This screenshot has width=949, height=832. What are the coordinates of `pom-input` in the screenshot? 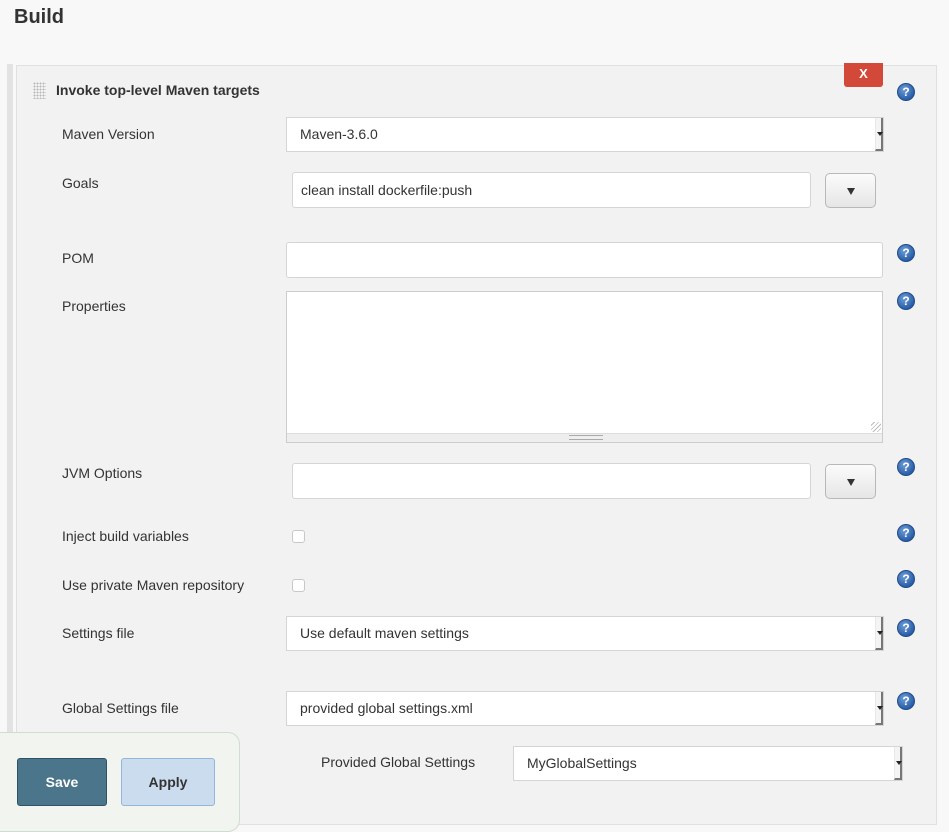 It's located at (584, 260).